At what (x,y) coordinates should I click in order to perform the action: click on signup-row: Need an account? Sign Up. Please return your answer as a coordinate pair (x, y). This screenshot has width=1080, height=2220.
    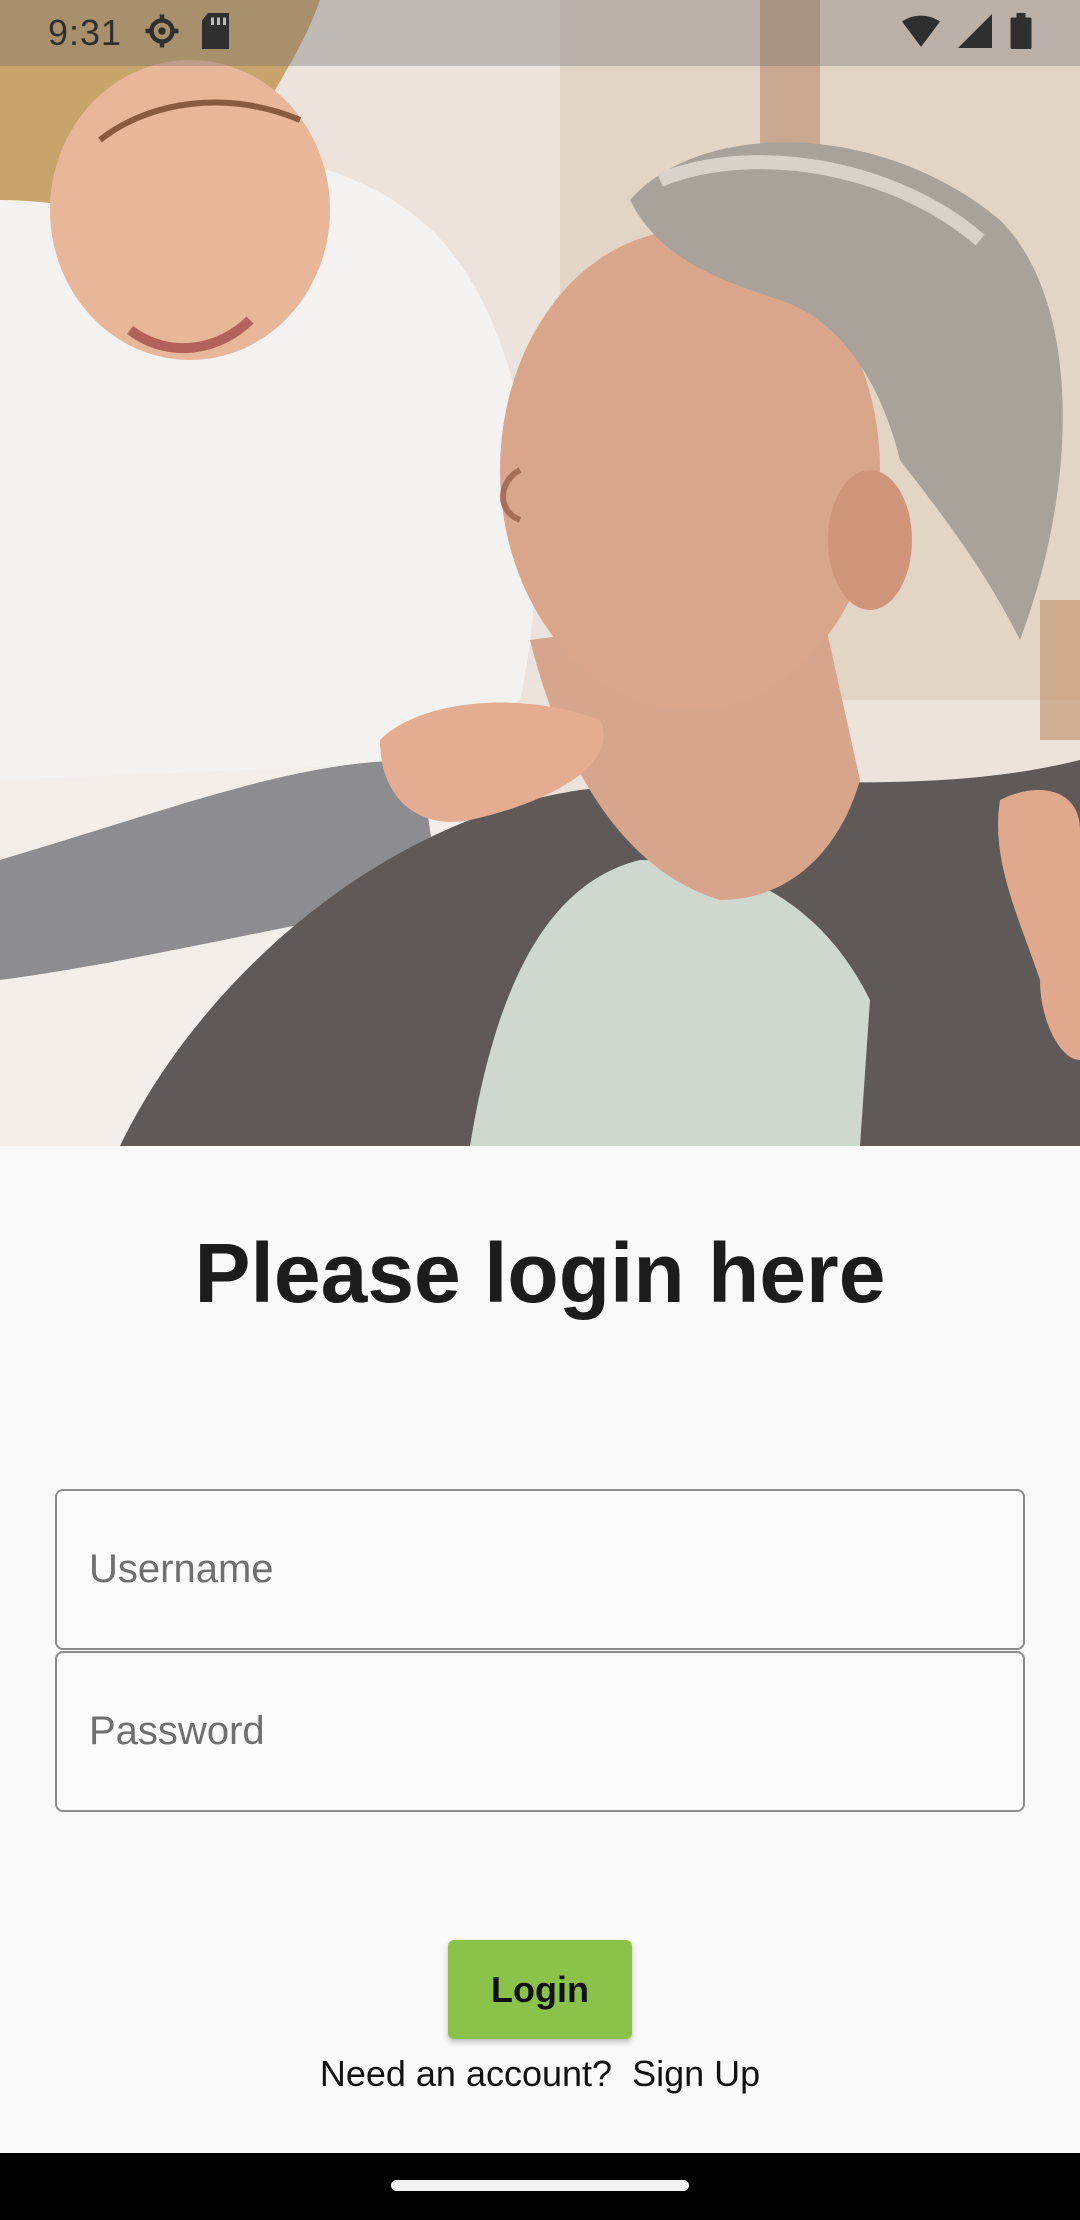
    Looking at the image, I should click on (540, 2074).